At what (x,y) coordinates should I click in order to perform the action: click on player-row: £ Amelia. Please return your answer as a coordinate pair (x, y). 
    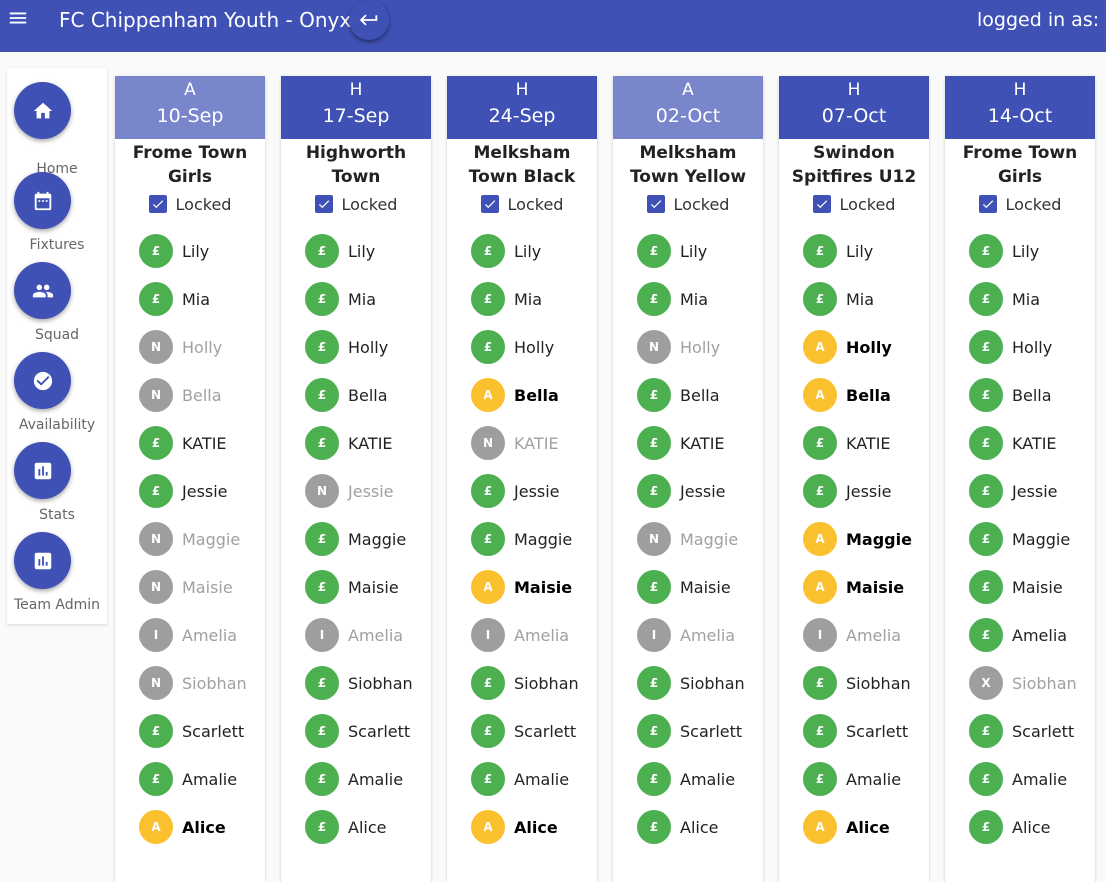
    Looking at the image, I should click on (1032, 635).